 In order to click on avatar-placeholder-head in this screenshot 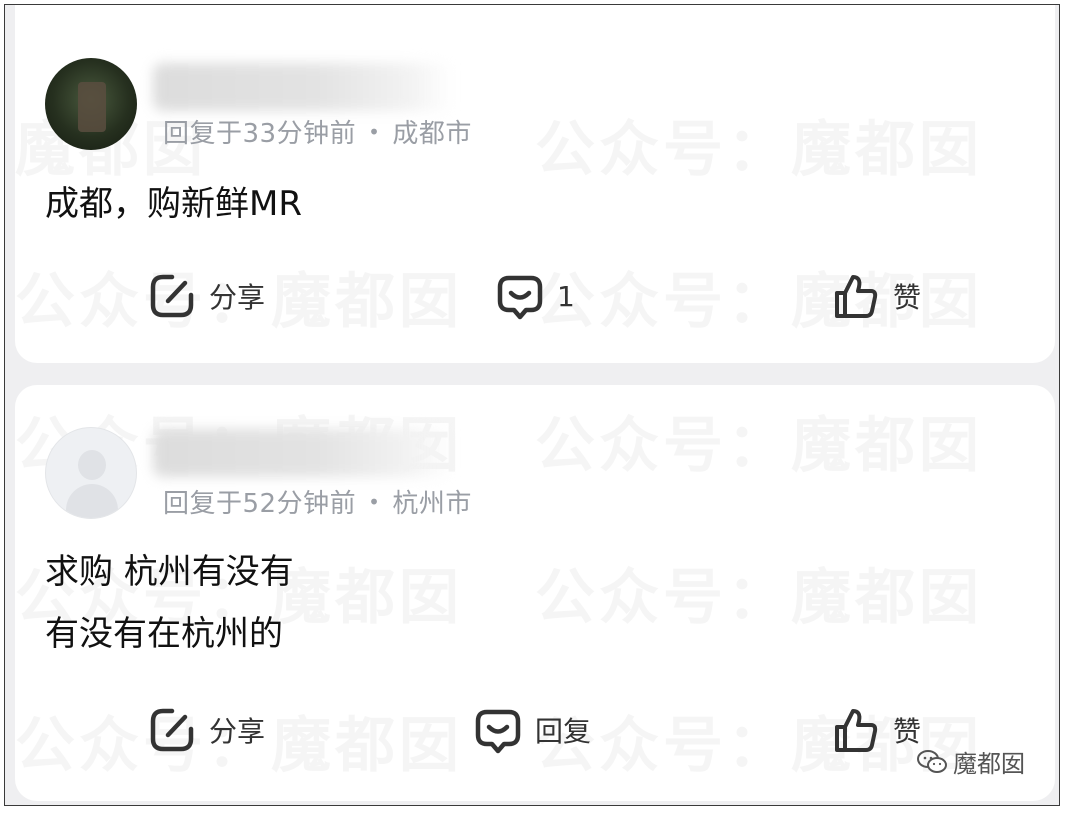, I will do `click(92, 465)`.